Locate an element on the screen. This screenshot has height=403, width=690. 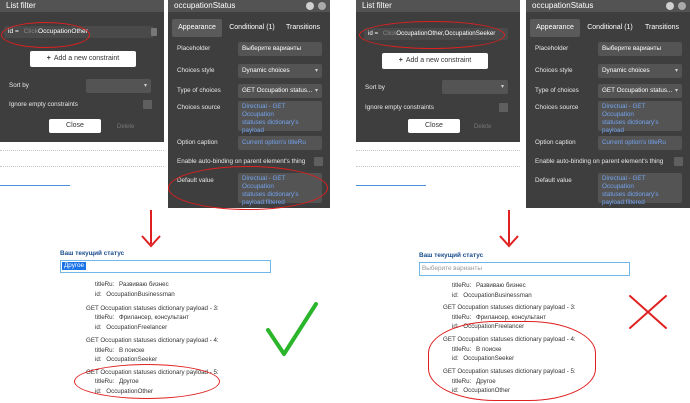
default-line-1: Directual - GET Occupation is located at coordinates (624, 182).